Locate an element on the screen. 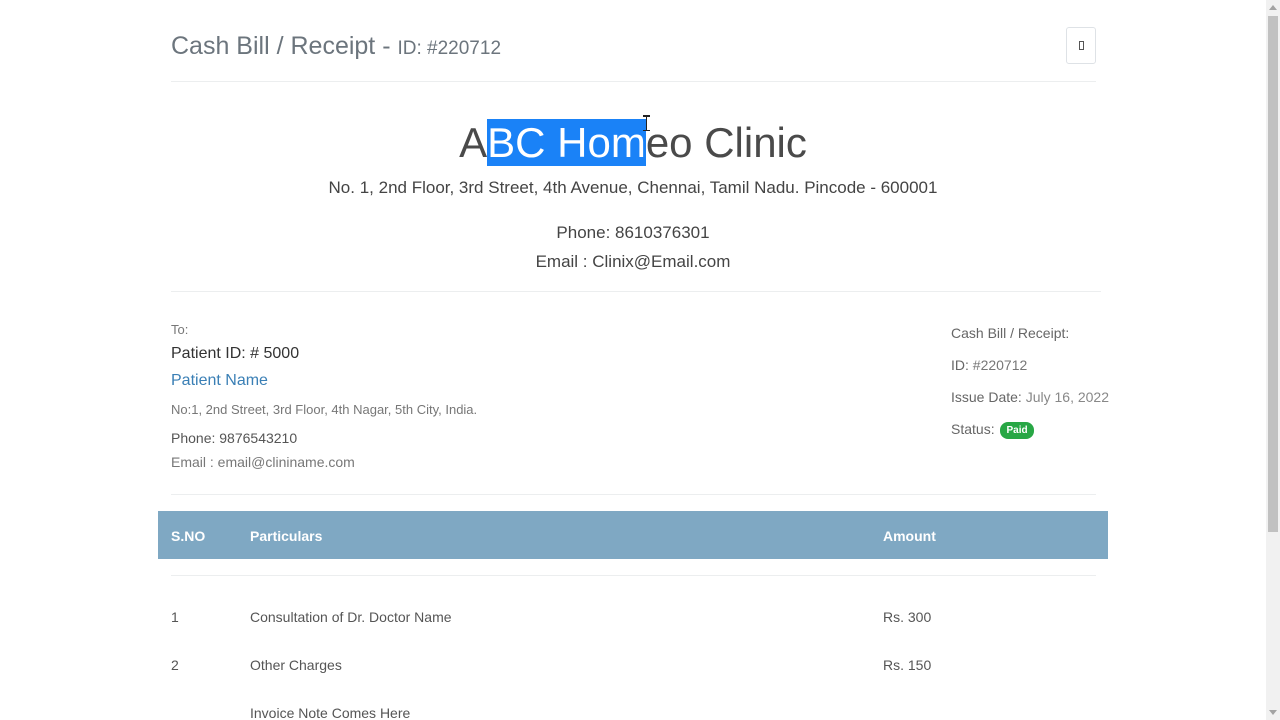 The width and height of the screenshot is (1280, 720). scroll-down-icon is located at coordinates (1273, 712).